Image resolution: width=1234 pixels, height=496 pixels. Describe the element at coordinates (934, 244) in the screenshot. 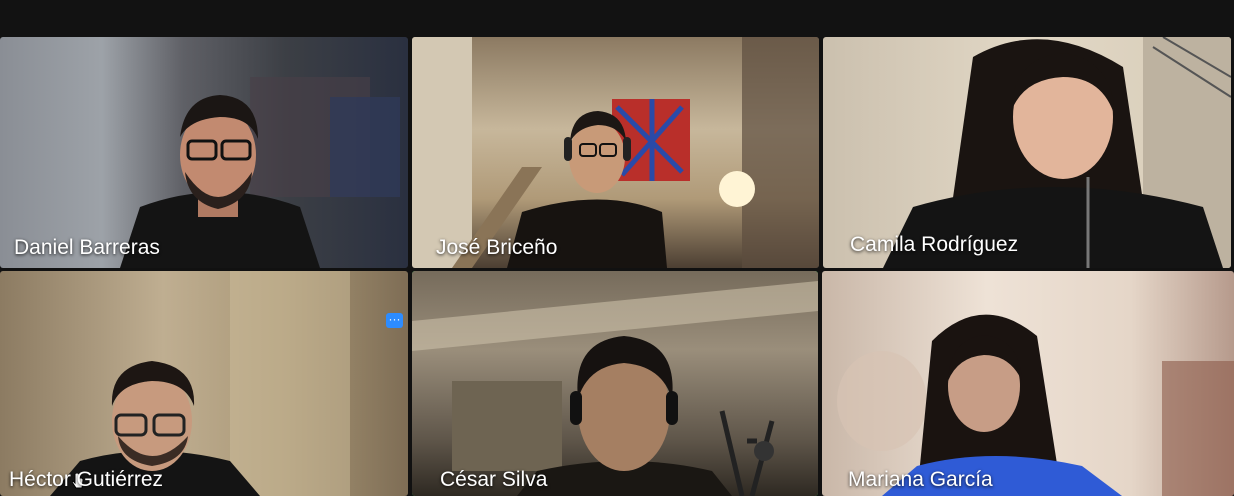

I see `participant-name-label: Camila Rodríguez` at that location.